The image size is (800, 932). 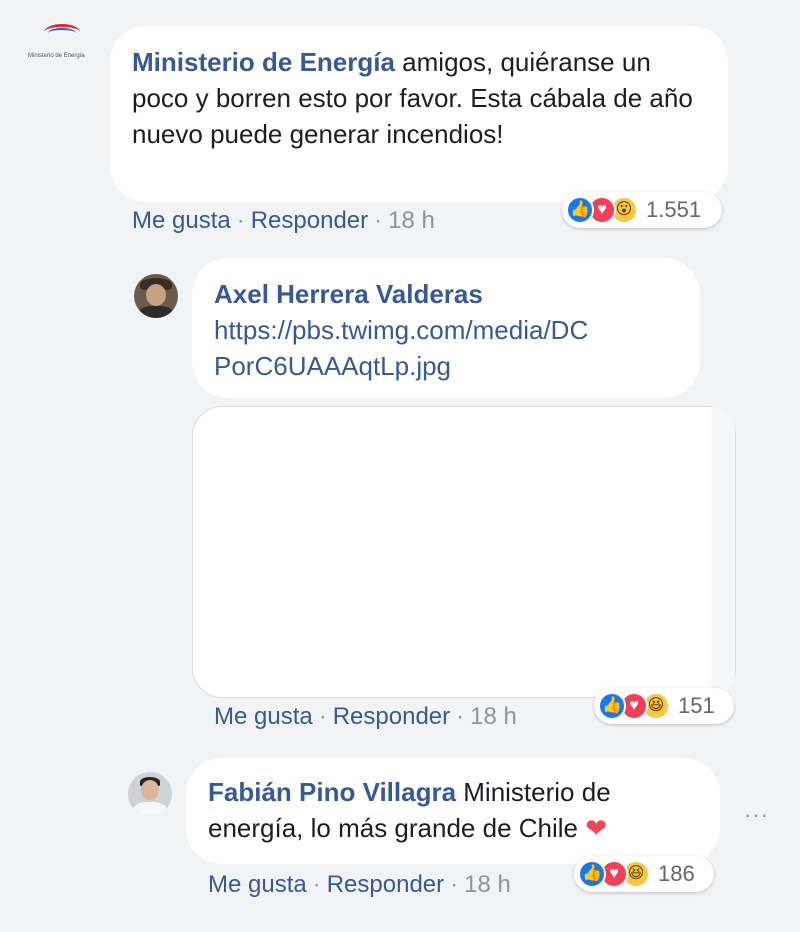 What do you see at coordinates (644, 874) in the screenshot?
I see `reactions-summary: 👍 ♥ 😆 186` at bounding box center [644, 874].